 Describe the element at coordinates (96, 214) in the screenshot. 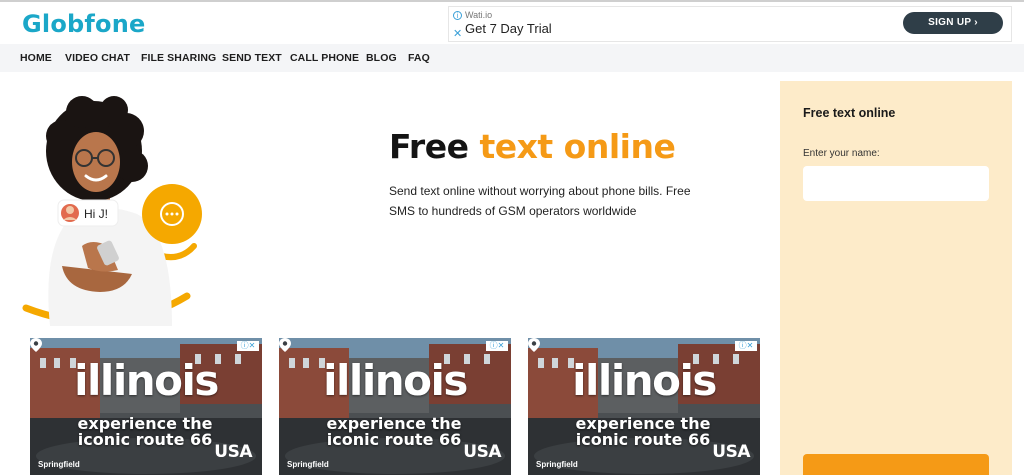

I see `chat-bubble-text: Hi J!` at that location.